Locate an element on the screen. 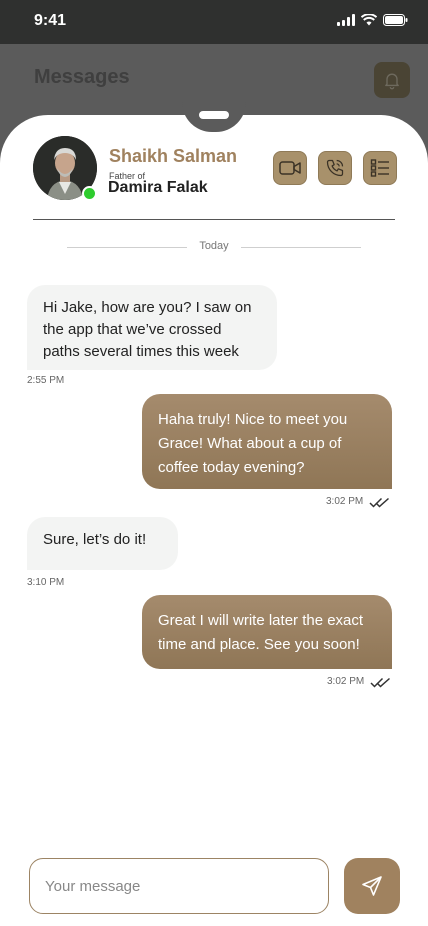 The width and height of the screenshot is (428, 926). status-bar: 9:41 is located at coordinates (214, 22).